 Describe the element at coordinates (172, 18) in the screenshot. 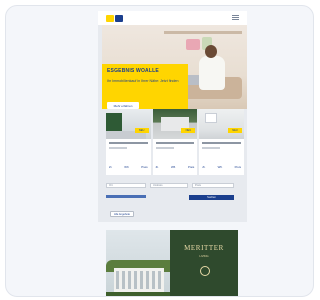

I see `email-header` at that location.